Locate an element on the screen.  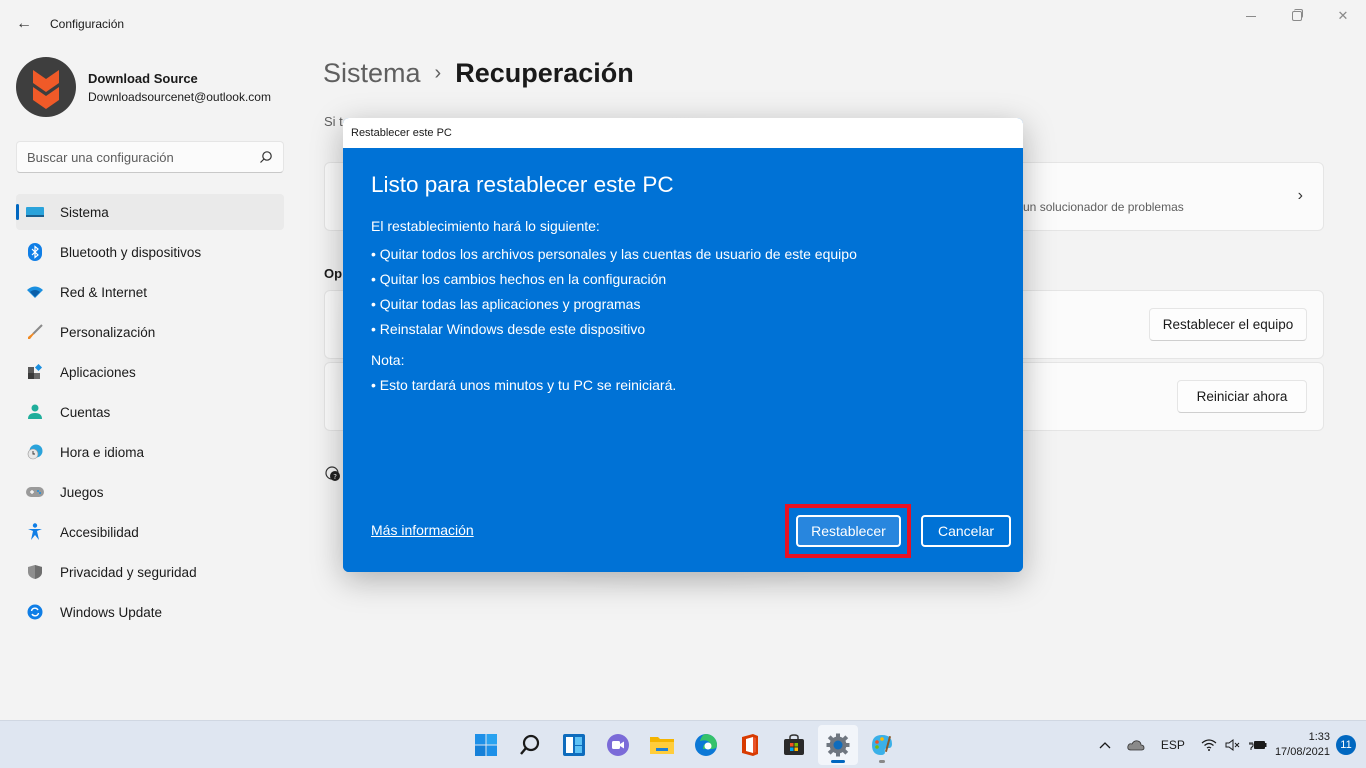
file-explorer-icon is located at coordinates (662, 745).